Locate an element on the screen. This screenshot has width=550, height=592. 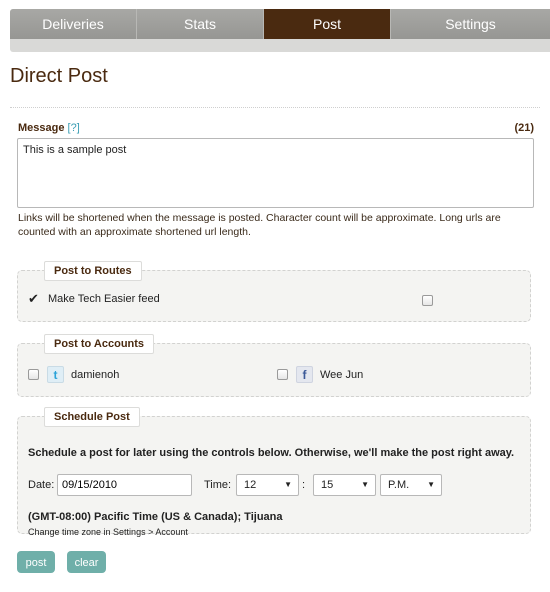
tab-settings: Settings is located at coordinates (470, 24).